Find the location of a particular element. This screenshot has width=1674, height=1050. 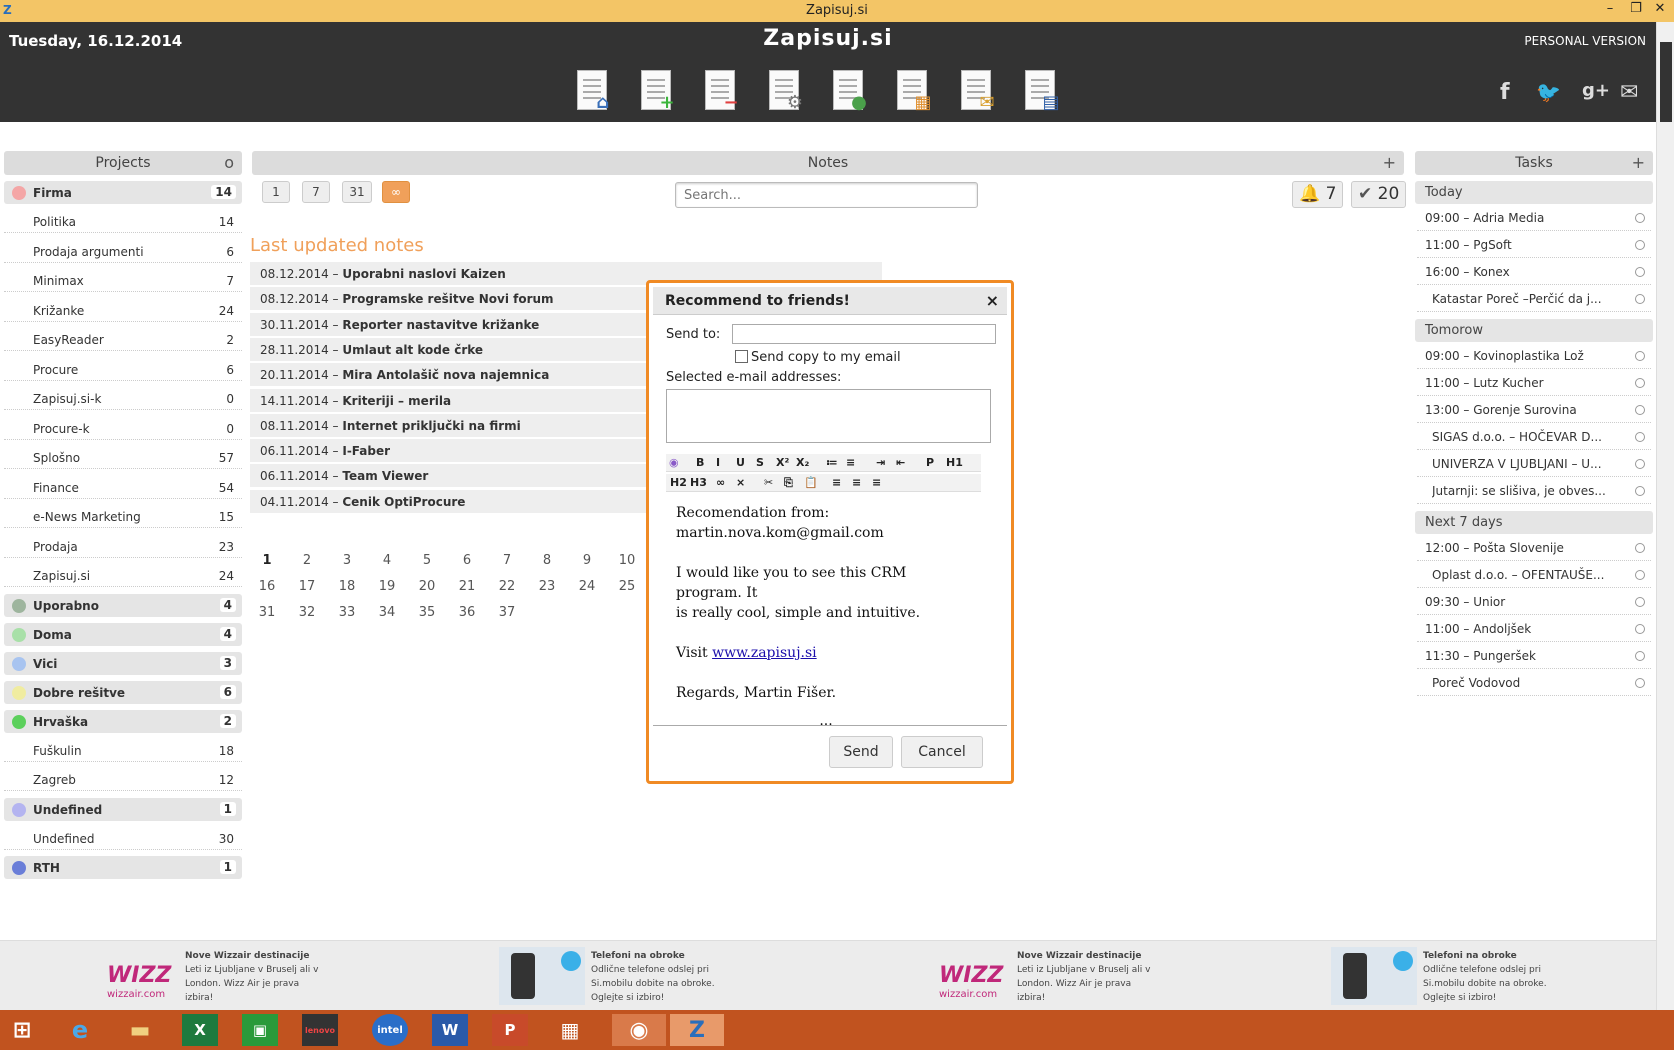

chrome-icon: ◉ is located at coordinates (639, 1030).